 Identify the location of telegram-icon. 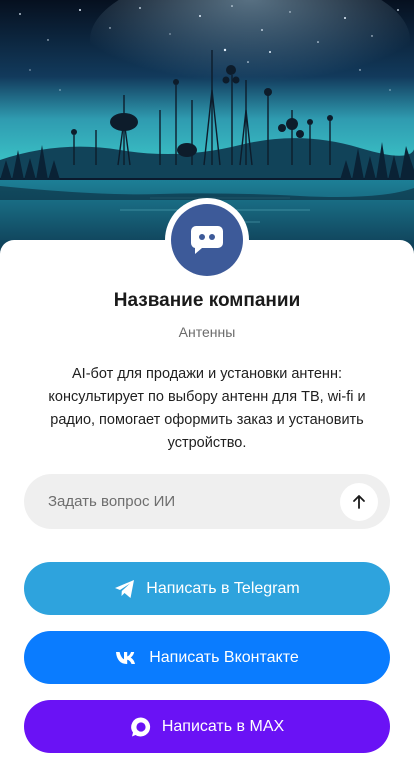
(125, 589).